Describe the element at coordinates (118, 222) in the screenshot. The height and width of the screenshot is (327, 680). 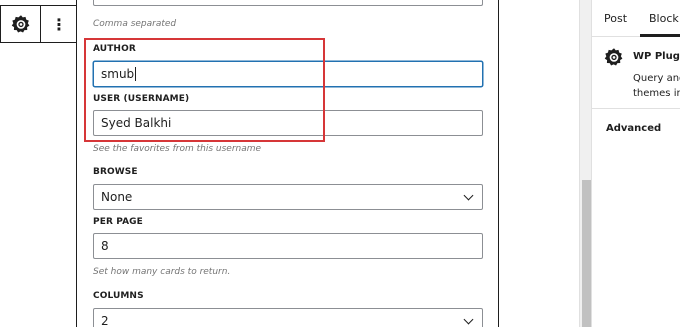
I see `per-page-label: PER PAGE` at that location.